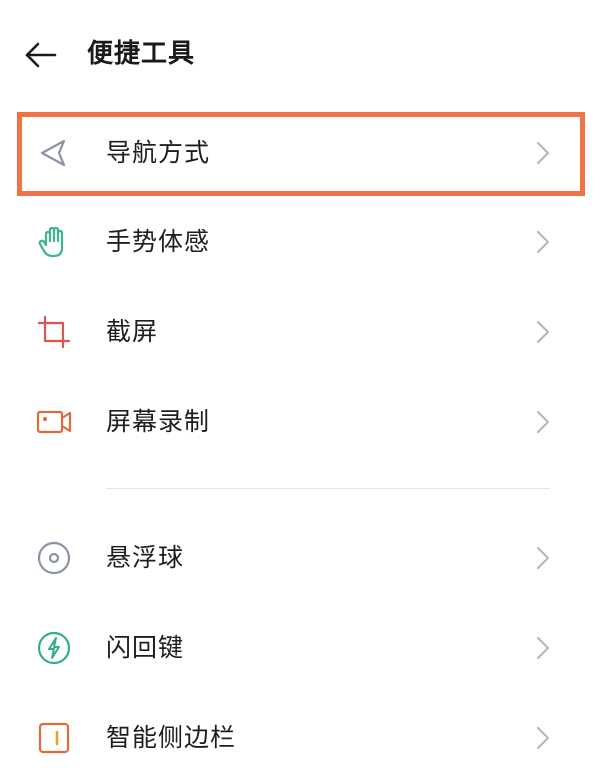 This screenshot has width=600, height=781. What do you see at coordinates (300, 242) in the screenshot?
I see `list-item-gesture-motion: 手势体感` at bounding box center [300, 242].